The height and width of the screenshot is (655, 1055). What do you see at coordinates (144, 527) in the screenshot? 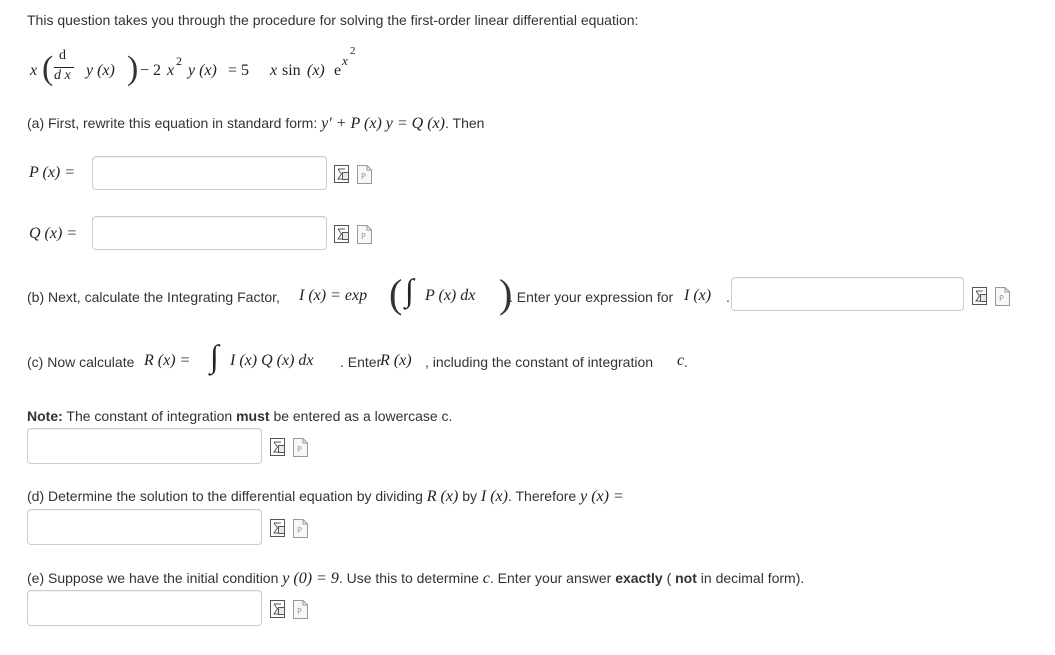
I see `yx-input` at bounding box center [144, 527].